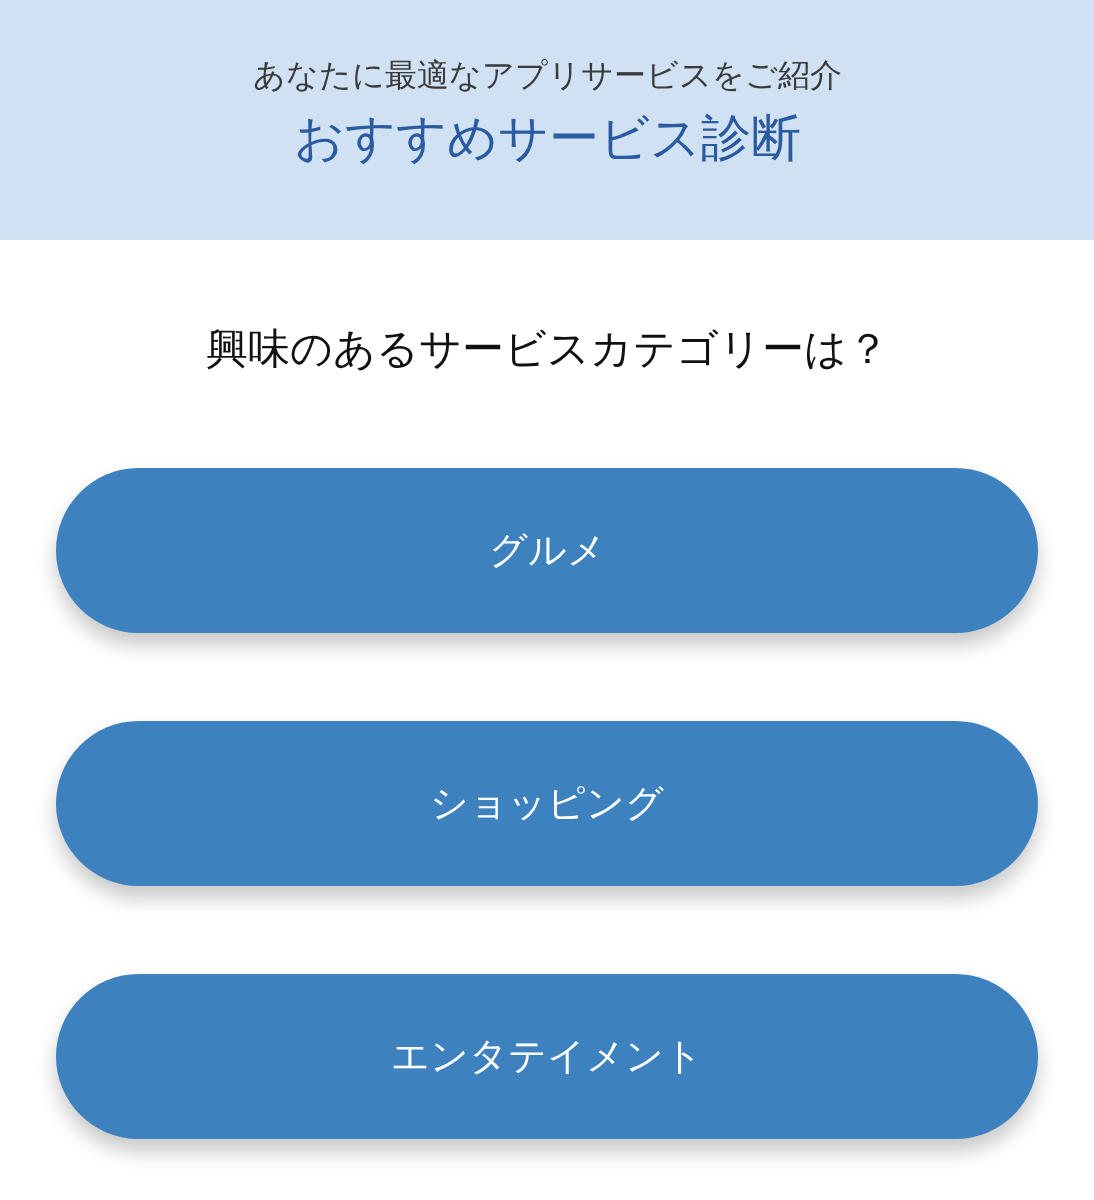 This screenshot has height=1200, width=1094. What do you see at coordinates (547, 138) in the screenshot?
I see `page-title: おすすめサービス診断` at bounding box center [547, 138].